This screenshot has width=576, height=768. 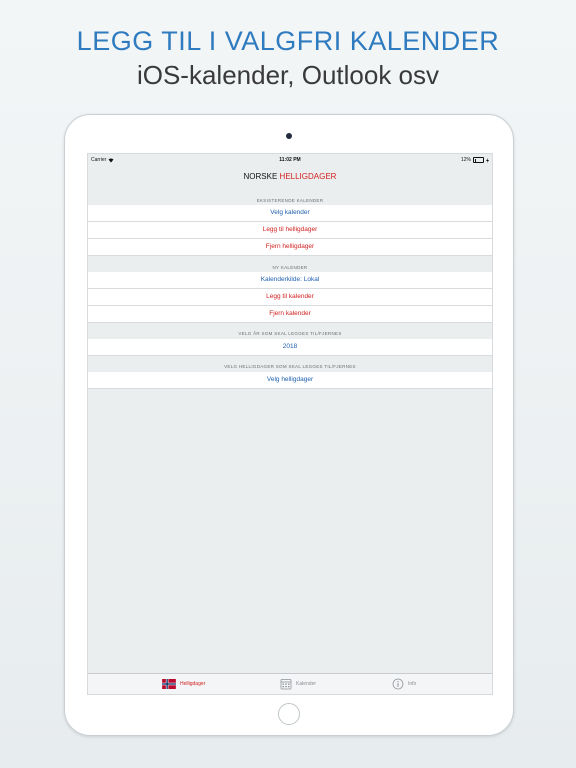 I want to click on nav-title-part2: HELLIGDAGER, so click(x=308, y=176).